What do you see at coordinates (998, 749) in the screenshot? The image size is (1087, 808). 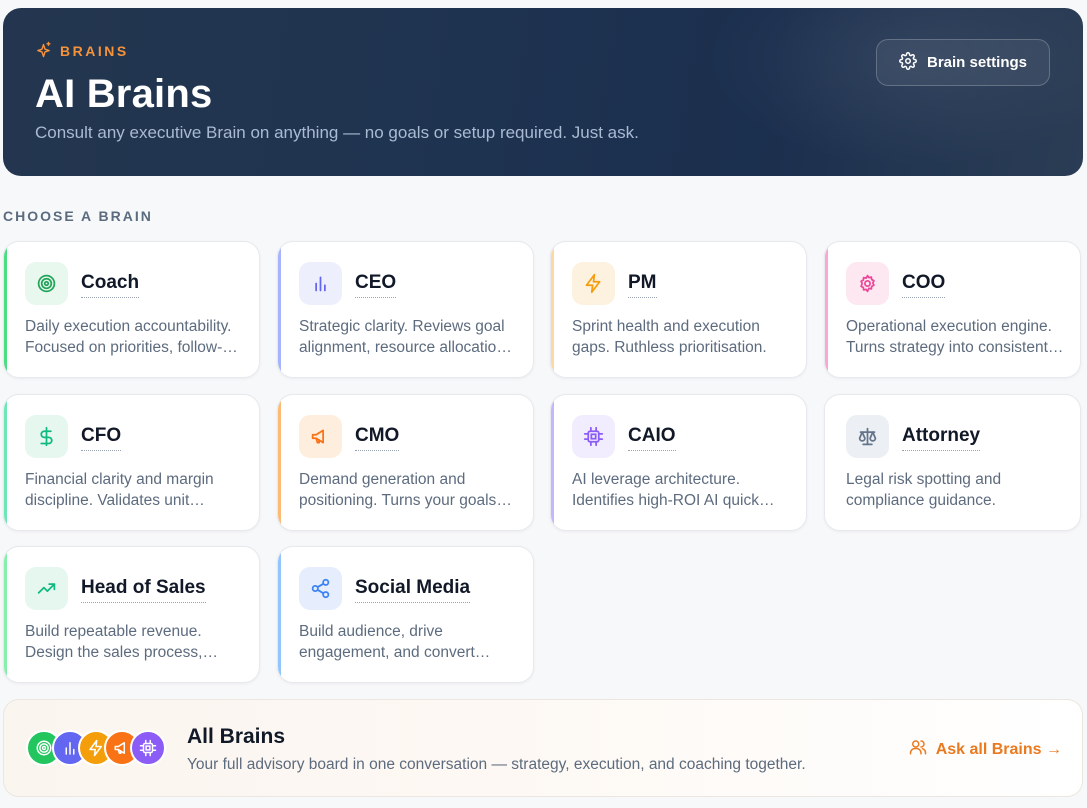 I see `ask-all-brains-label: Ask all Brains →` at bounding box center [998, 749].